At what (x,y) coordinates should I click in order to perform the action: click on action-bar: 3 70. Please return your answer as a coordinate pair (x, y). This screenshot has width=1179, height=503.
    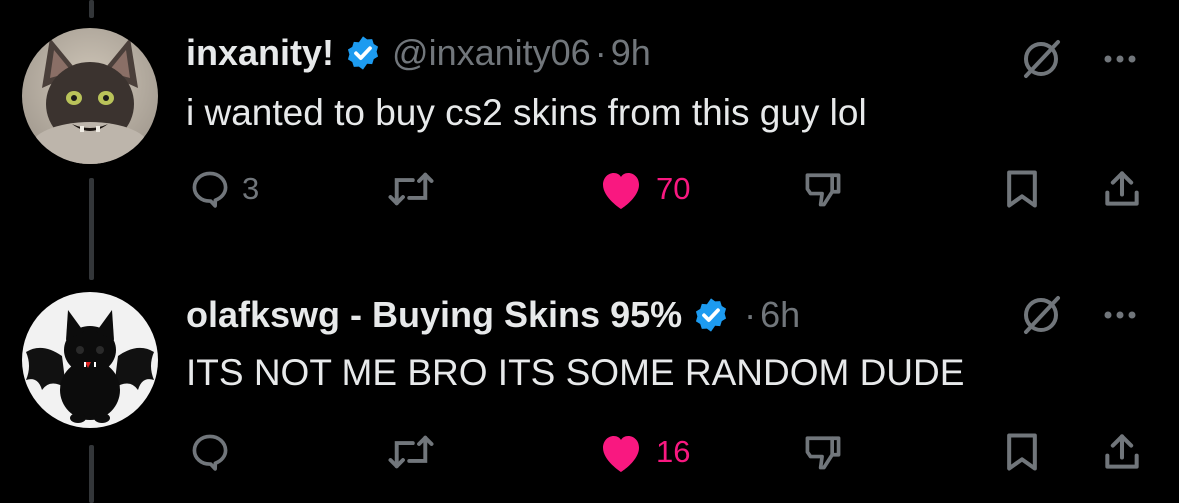
    Looking at the image, I should click on (589, 189).